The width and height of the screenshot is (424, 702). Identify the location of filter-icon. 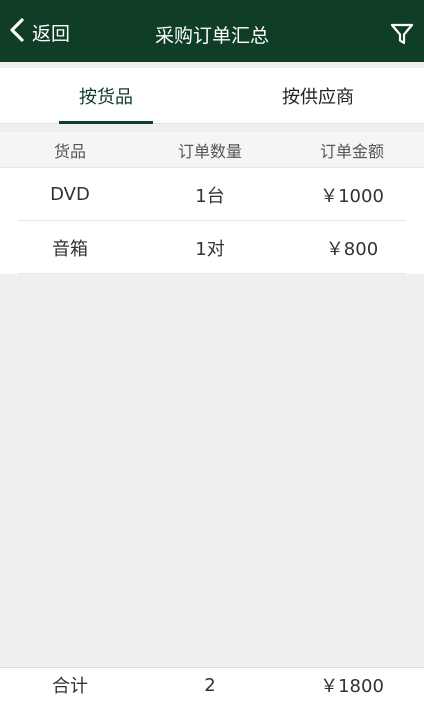
(402, 36).